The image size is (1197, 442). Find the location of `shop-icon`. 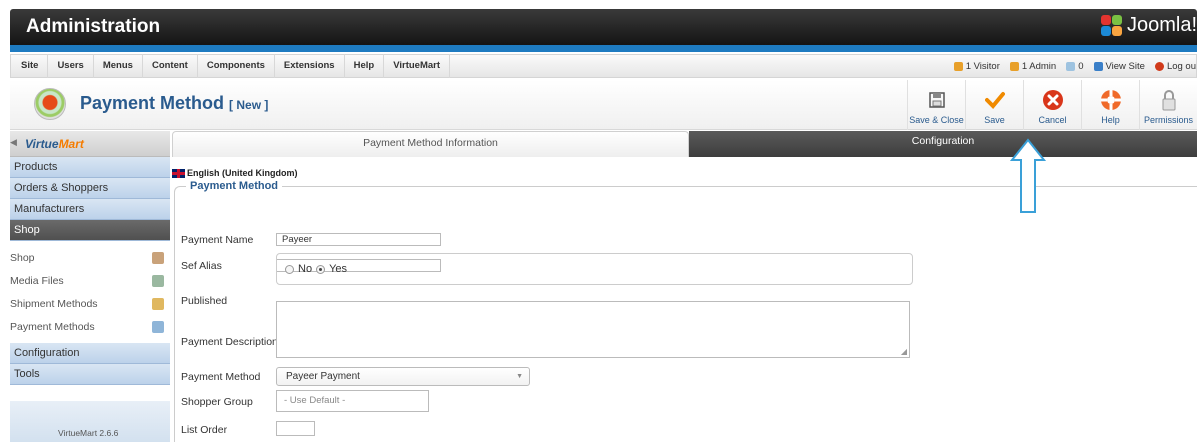

shop-icon is located at coordinates (158, 258).